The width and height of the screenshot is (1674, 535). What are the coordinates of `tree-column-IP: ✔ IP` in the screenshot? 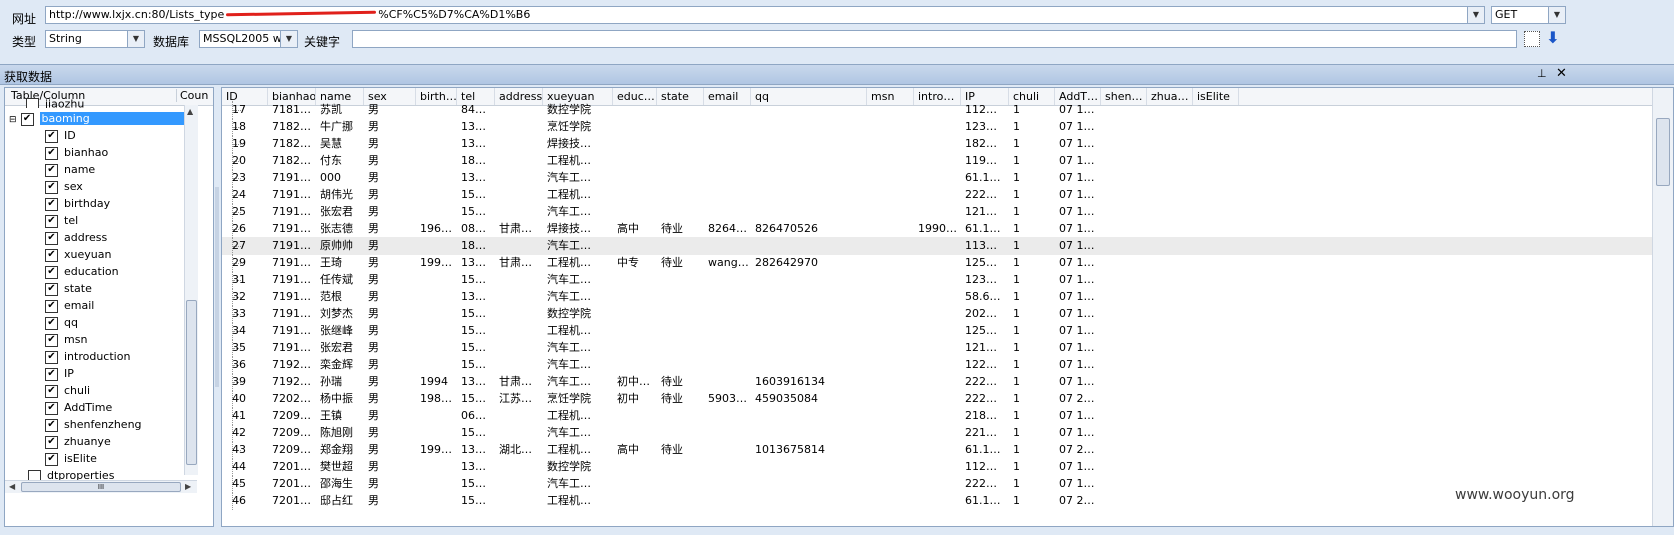 It's located at (59, 374).